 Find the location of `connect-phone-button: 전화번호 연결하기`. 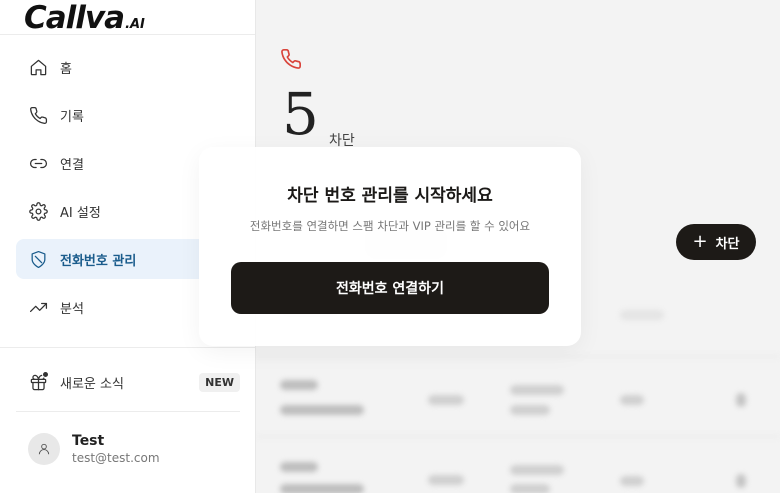

connect-phone-button: 전화번호 연결하기 is located at coordinates (390, 288).